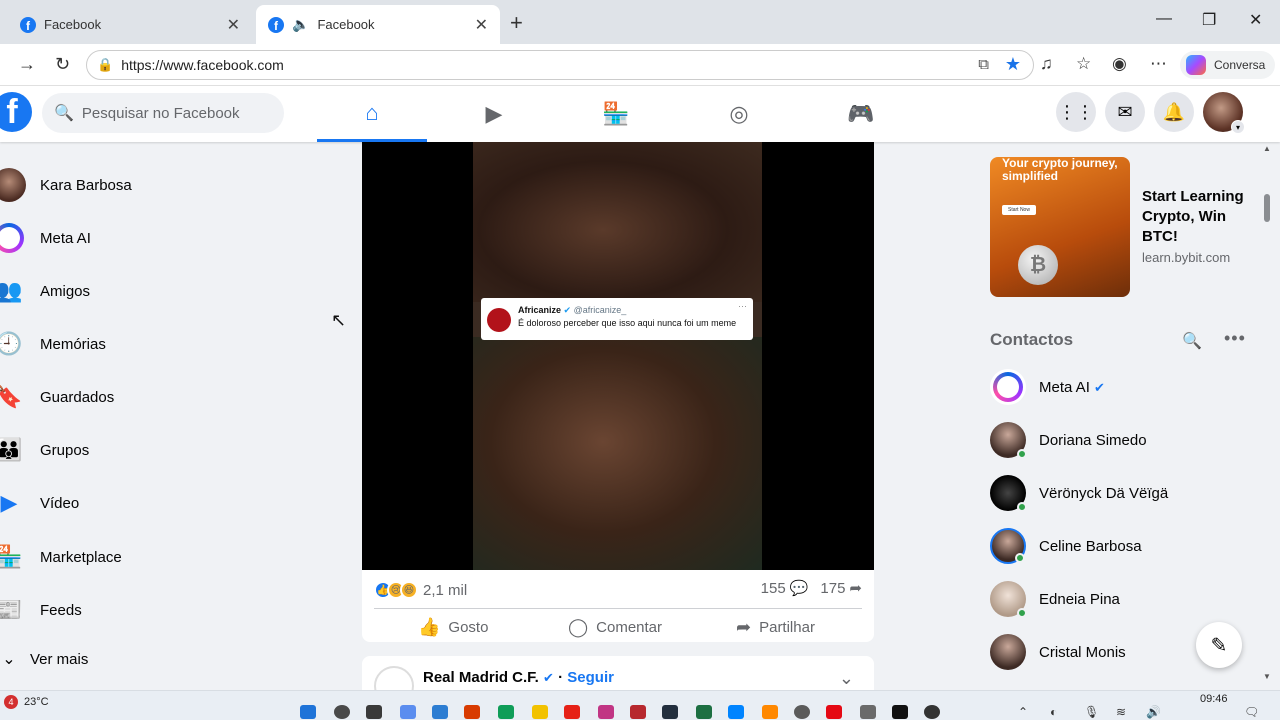  Describe the element at coordinates (1023, 712) in the screenshot. I see `tray-chevron-icon: ⌃` at that location.